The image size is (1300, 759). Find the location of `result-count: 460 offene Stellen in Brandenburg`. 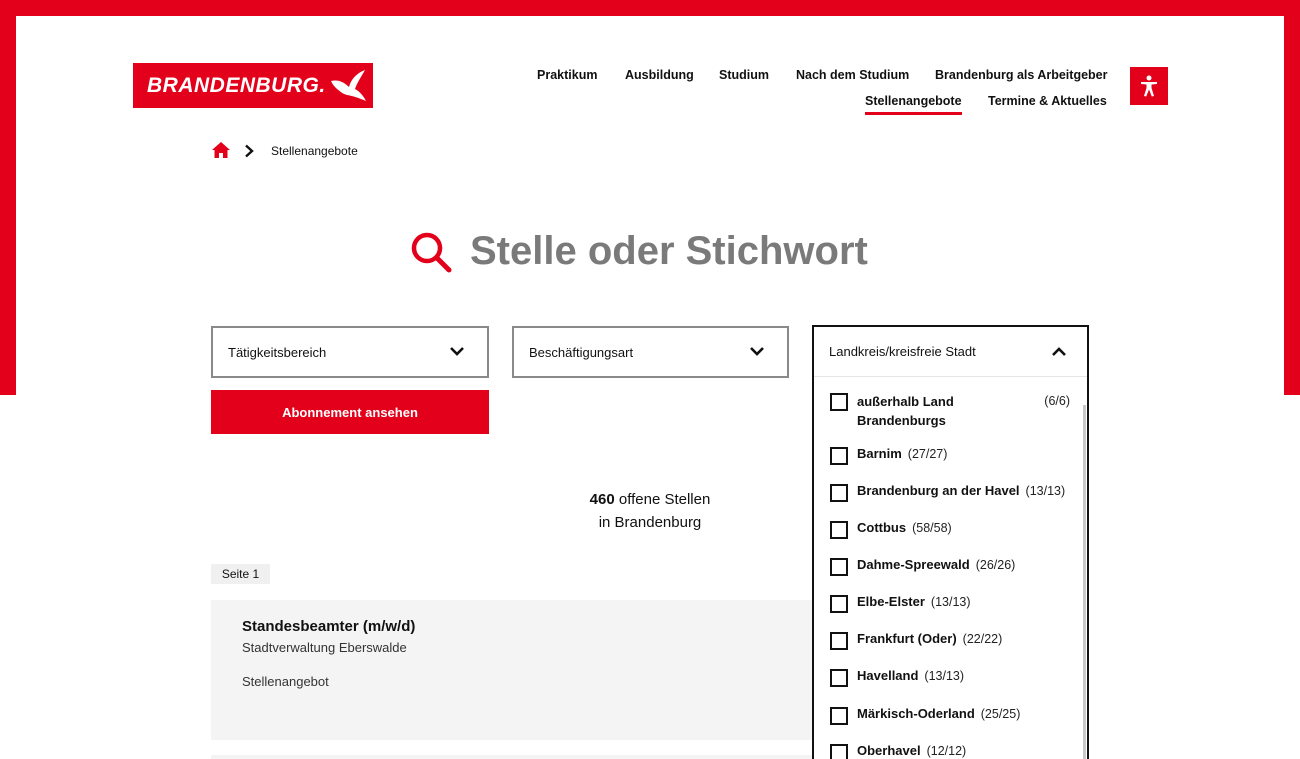

result-count: 460 offene Stellen in Brandenburg is located at coordinates (650, 511).